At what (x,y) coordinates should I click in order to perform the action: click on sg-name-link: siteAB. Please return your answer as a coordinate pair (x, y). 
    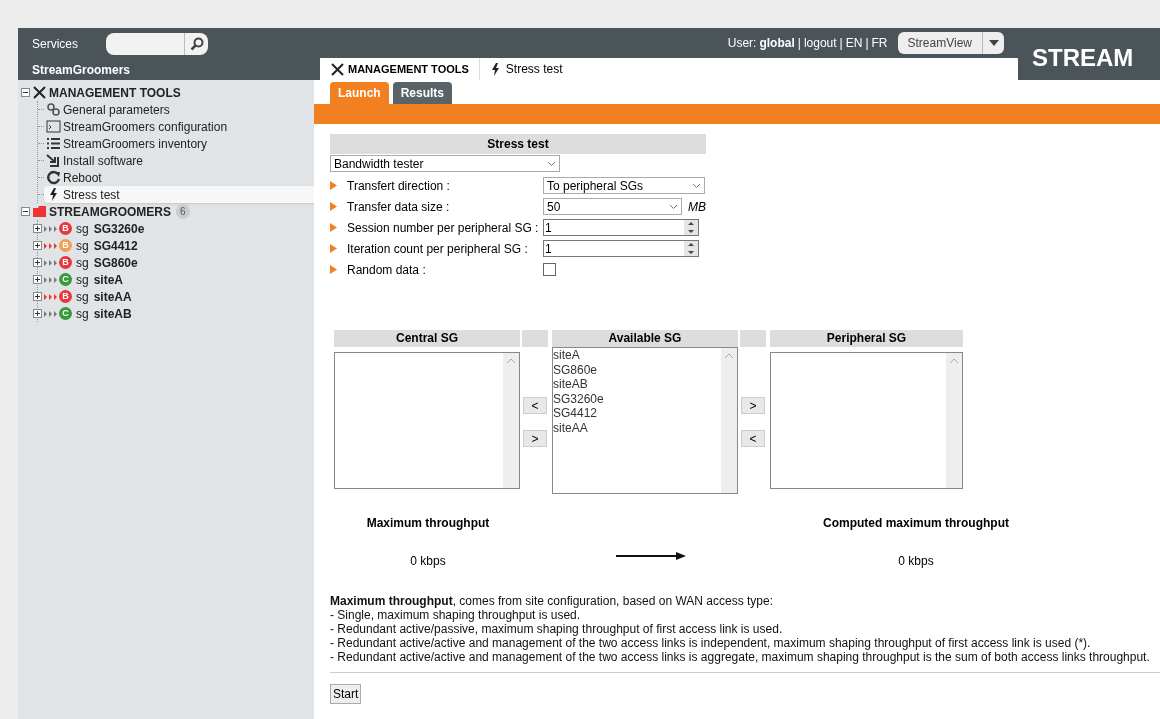
    Looking at the image, I should click on (112, 313).